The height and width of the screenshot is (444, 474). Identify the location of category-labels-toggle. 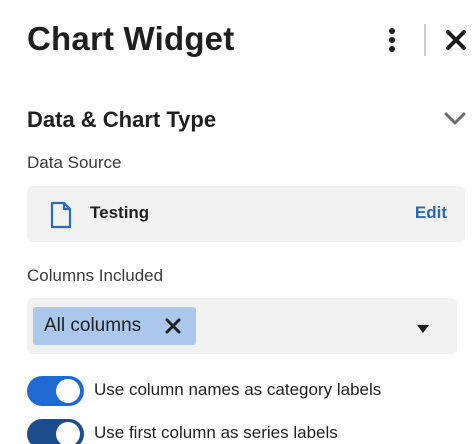
(55, 391).